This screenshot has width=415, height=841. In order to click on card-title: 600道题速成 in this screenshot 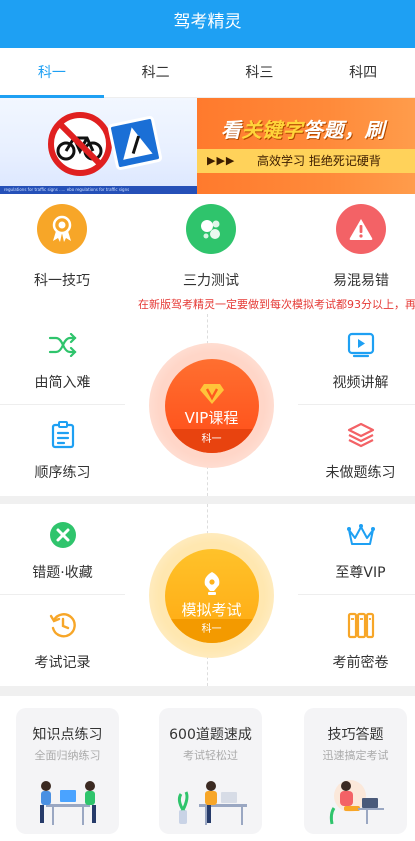, I will do `click(210, 735)`.